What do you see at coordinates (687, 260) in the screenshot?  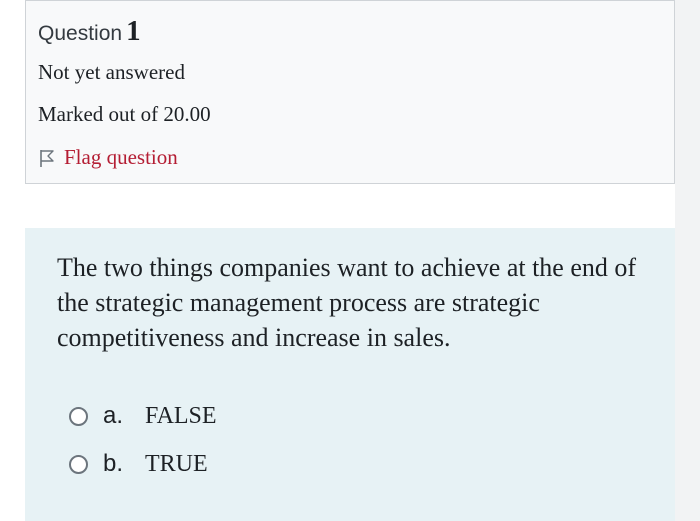 I see `page-edge` at bounding box center [687, 260].